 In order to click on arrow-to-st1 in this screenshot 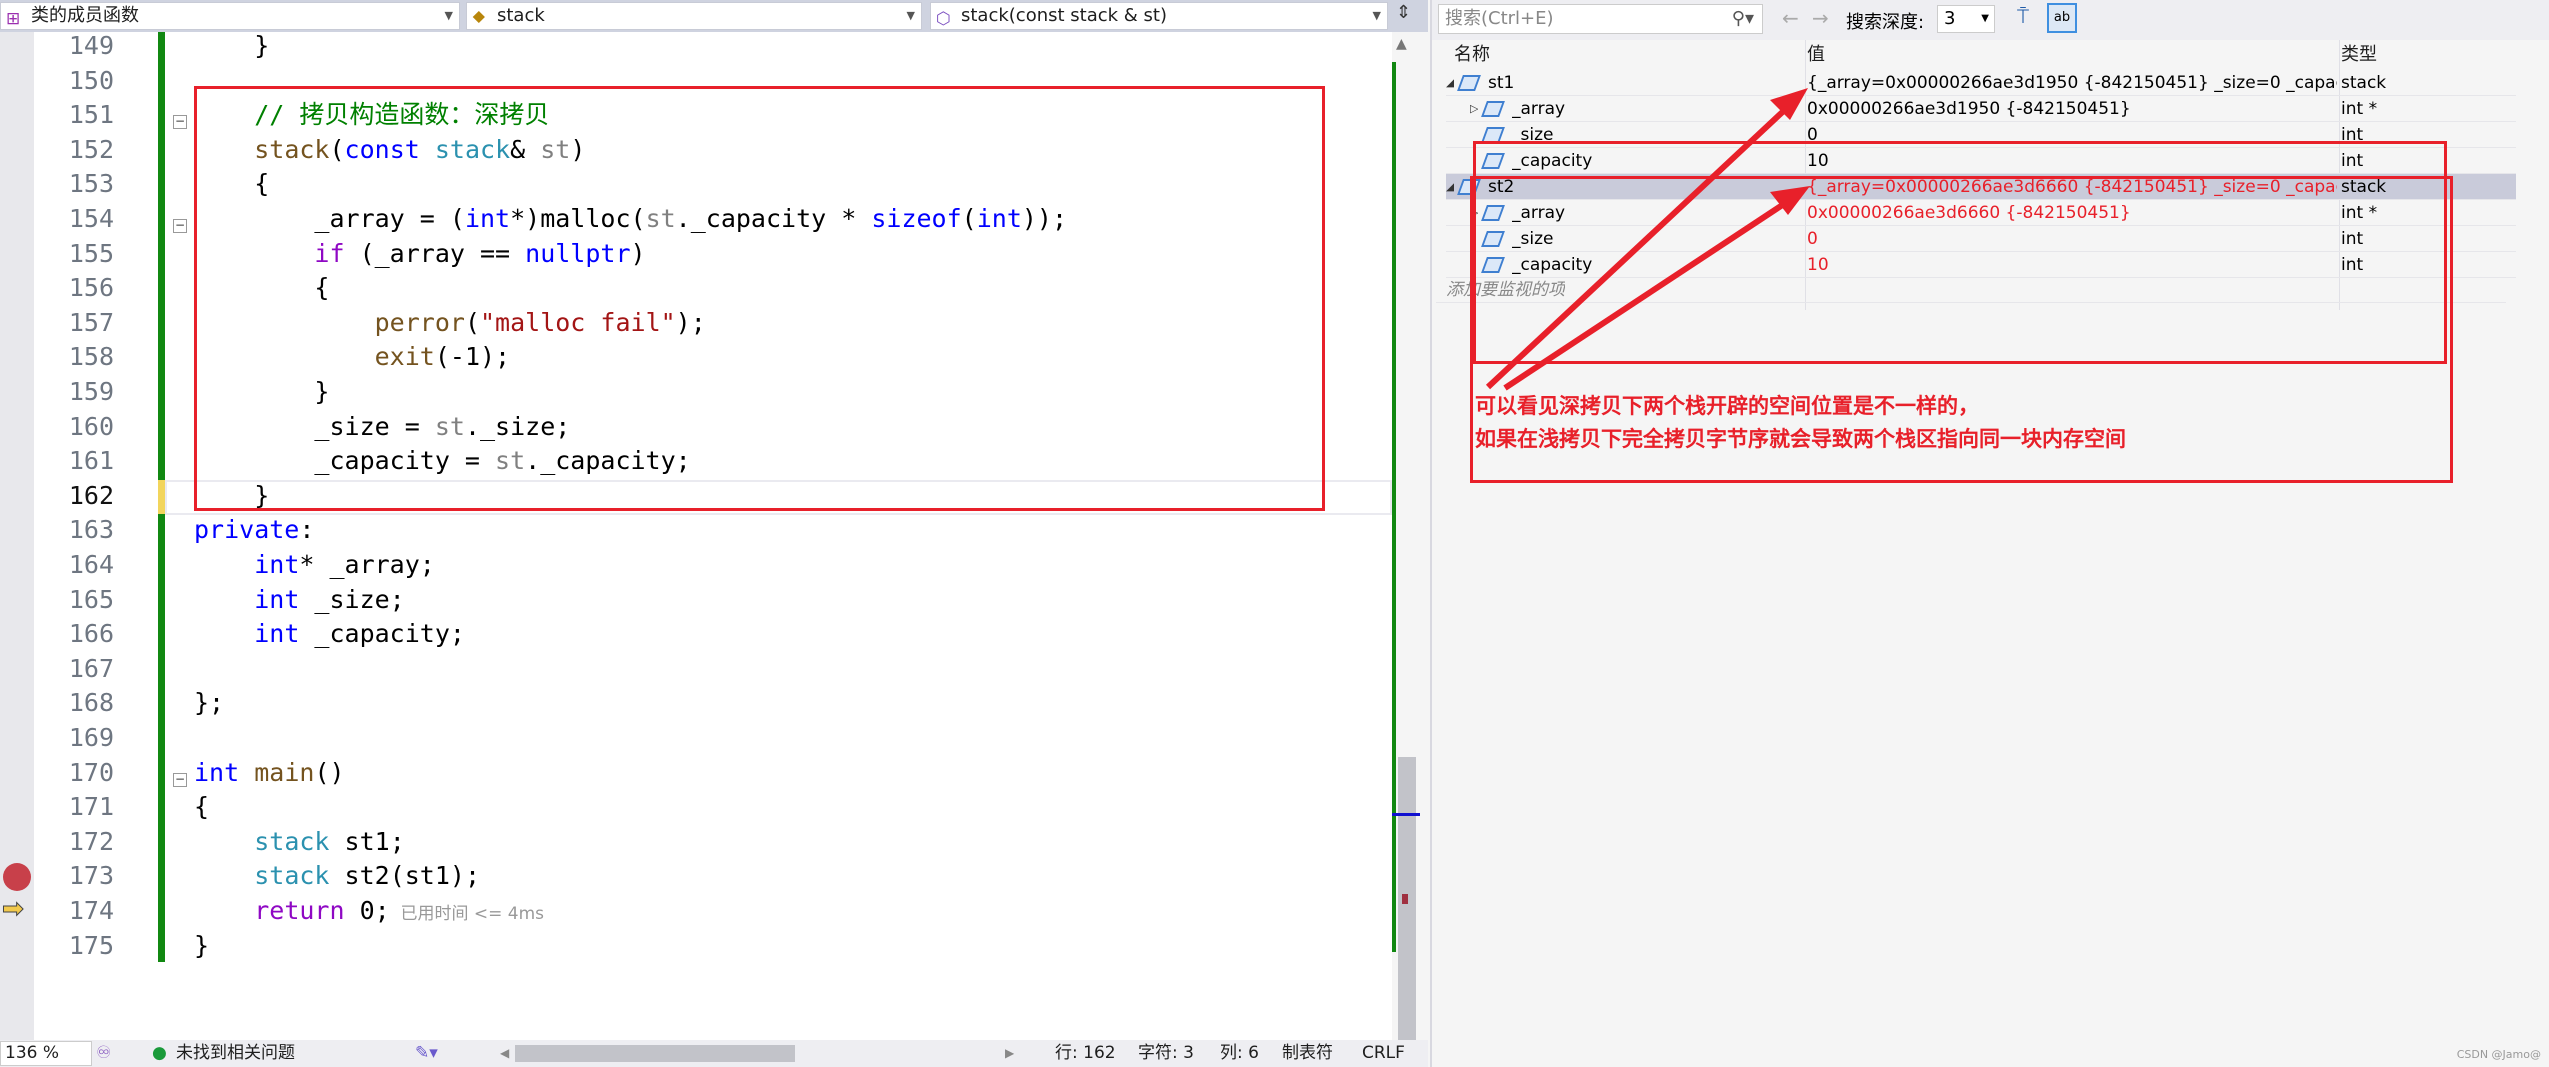, I will do `click(1639, 246)`.